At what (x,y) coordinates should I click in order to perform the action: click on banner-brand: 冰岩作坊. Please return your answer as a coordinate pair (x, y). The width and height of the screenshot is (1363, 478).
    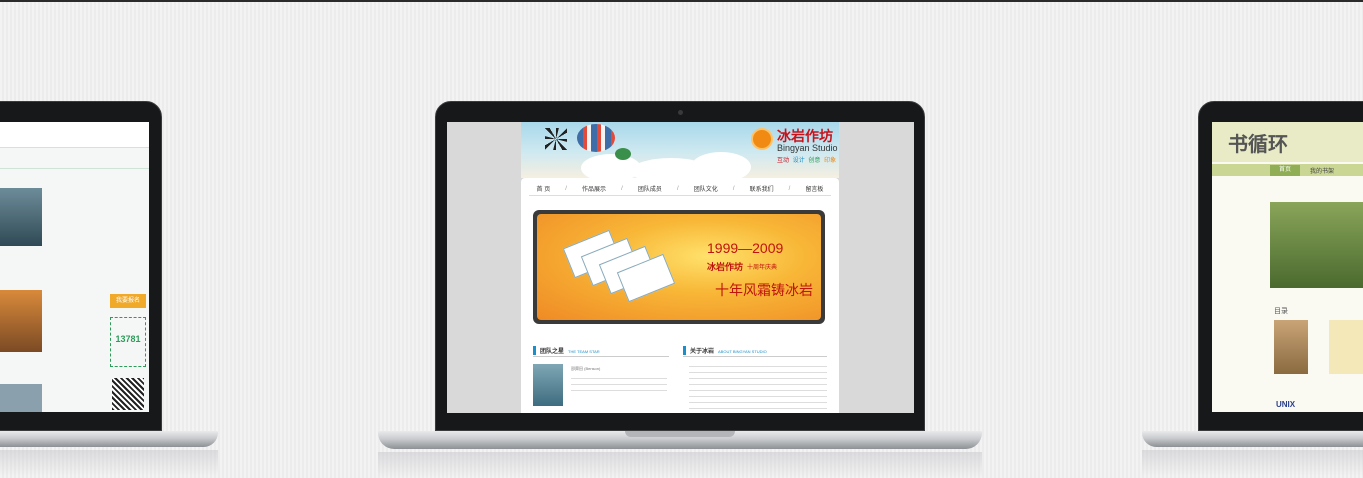
    Looking at the image, I should click on (725, 267).